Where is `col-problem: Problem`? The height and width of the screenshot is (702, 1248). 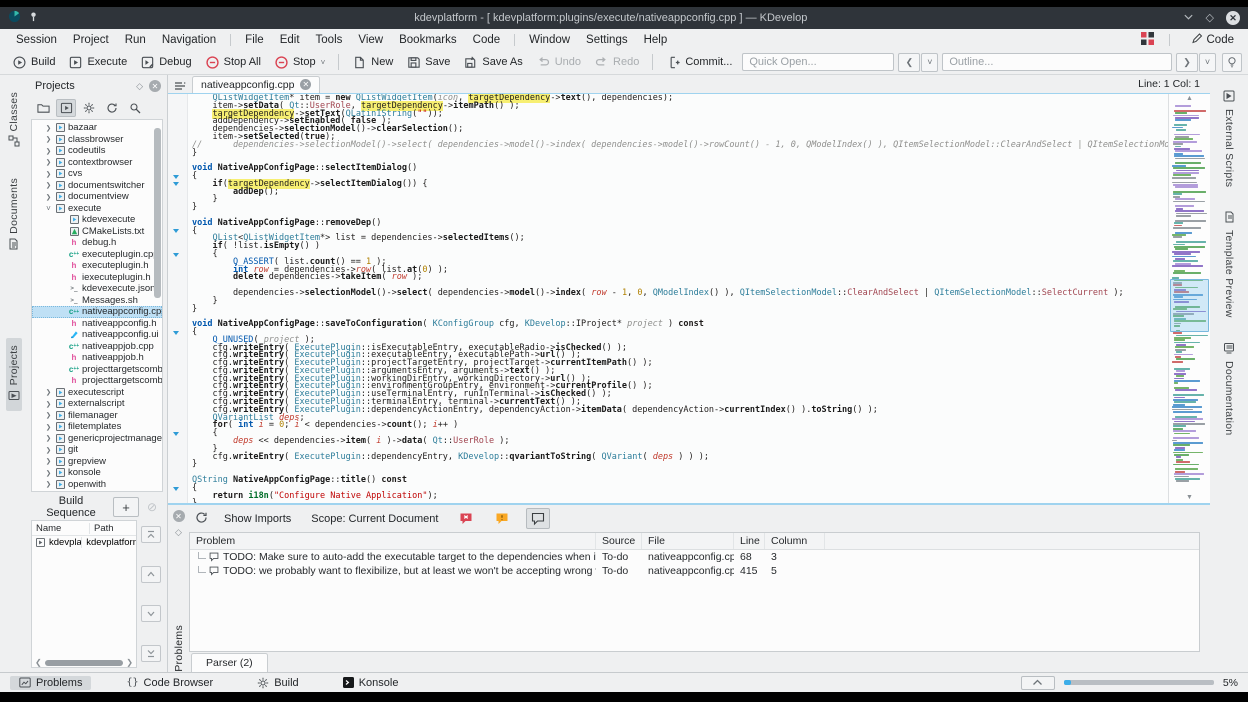
col-problem: Problem is located at coordinates (393, 541).